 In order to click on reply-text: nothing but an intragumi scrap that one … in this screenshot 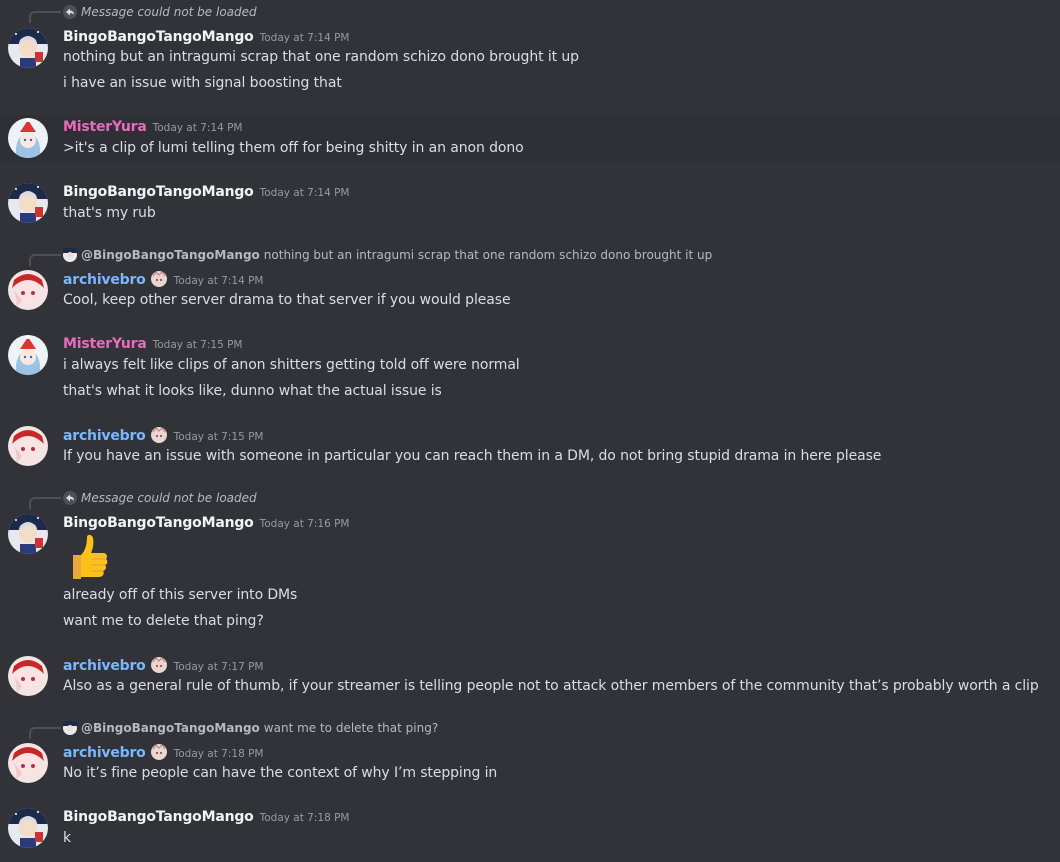, I will do `click(488, 255)`.